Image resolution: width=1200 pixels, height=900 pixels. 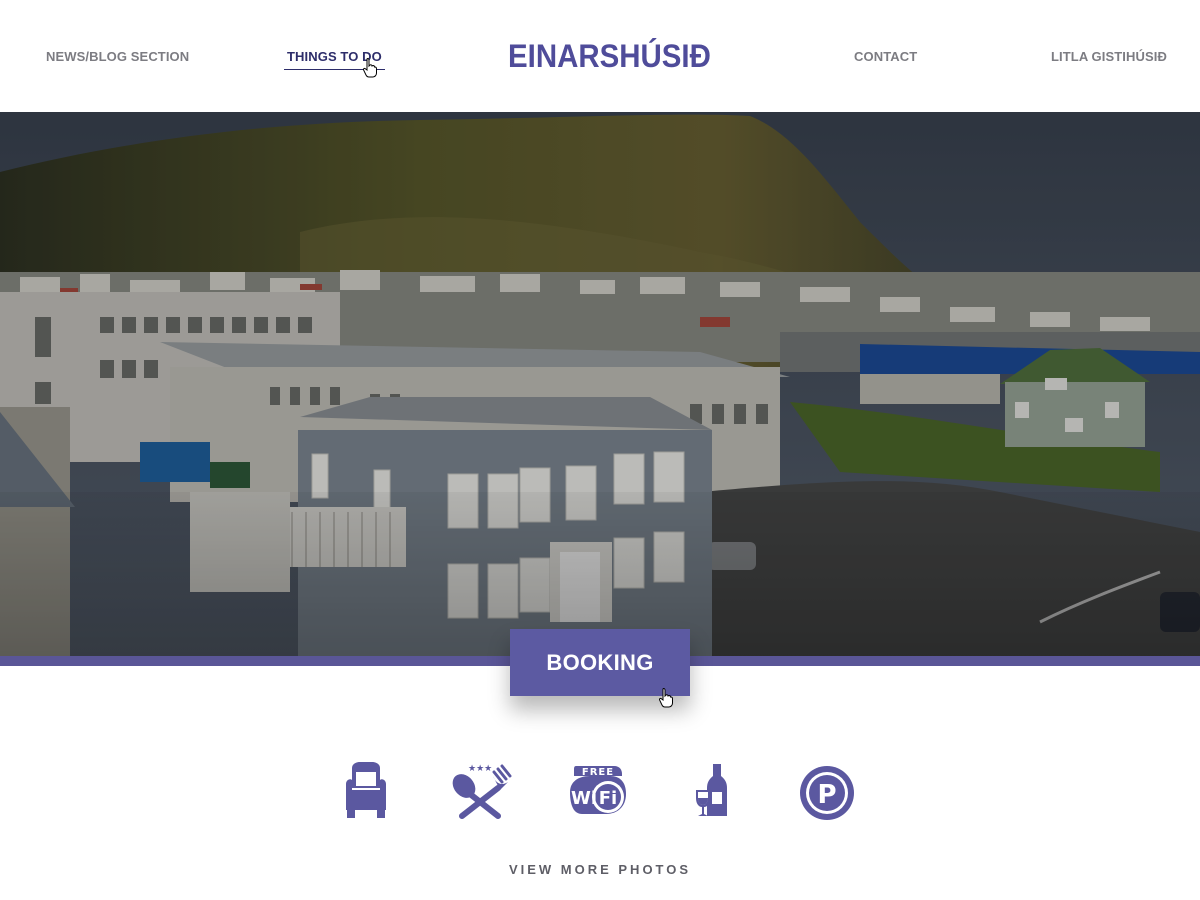 I want to click on view-more-photos-link: VIEW MORE PHOTOS, so click(x=600, y=869).